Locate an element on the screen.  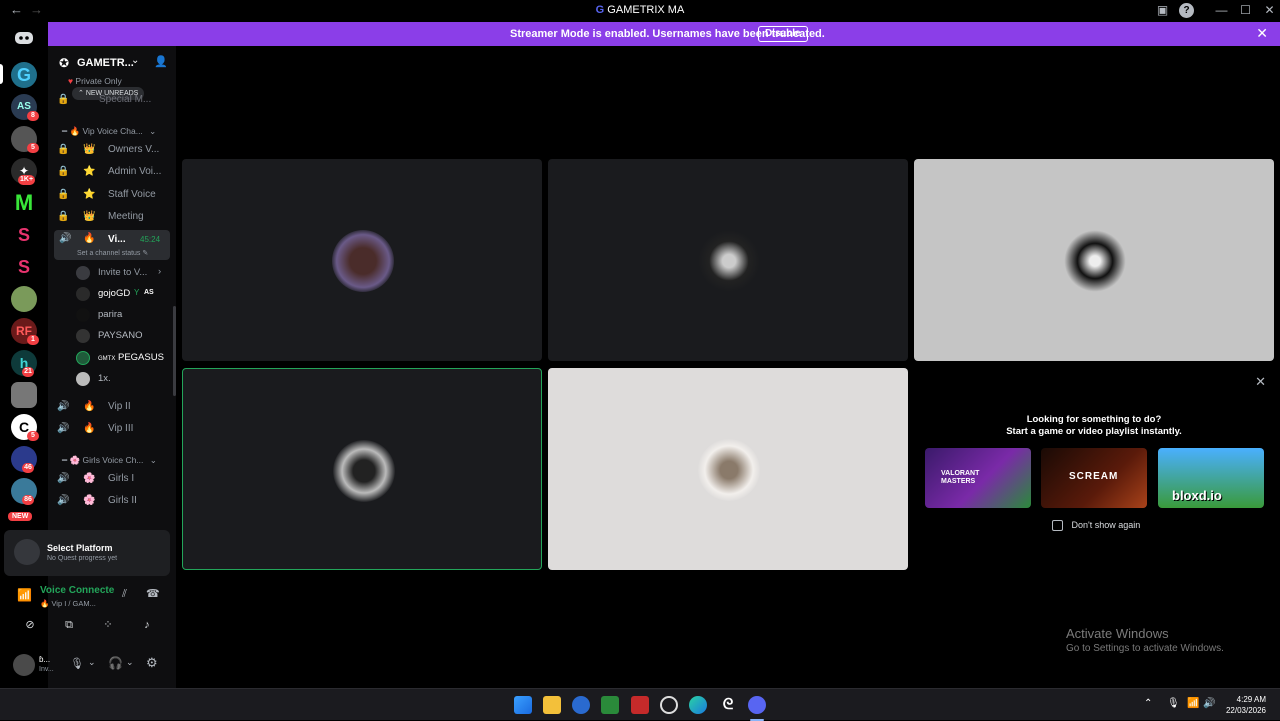
participant-tile-speaking is located at coordinates (362, 469).